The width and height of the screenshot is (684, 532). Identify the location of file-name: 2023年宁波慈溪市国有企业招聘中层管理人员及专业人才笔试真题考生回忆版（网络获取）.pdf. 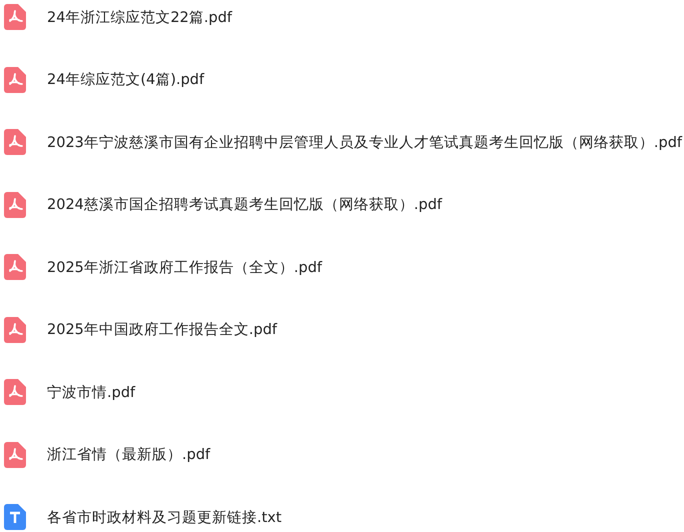
(364, 142).